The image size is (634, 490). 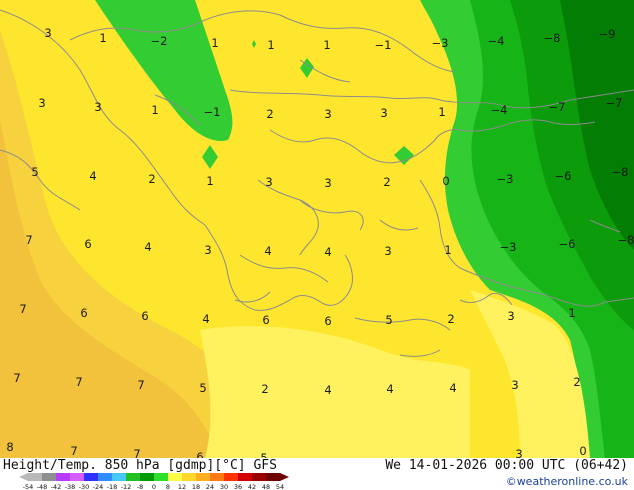 What do you see at coordinates (42, 486) in the screenshot?
I see `legend-tick-label: -48` at bounding box center [42, 486].